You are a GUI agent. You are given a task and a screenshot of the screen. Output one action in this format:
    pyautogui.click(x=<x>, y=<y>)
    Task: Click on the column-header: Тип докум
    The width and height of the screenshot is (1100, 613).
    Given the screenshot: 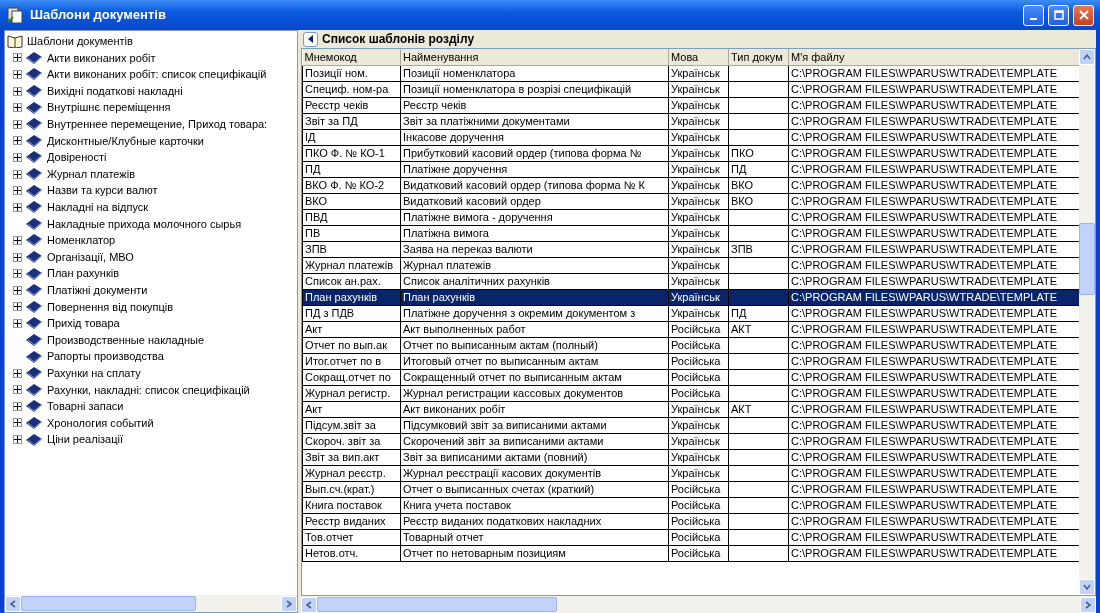 What is the action you would take?
    pyautogui.click(x=758, y=57)
    